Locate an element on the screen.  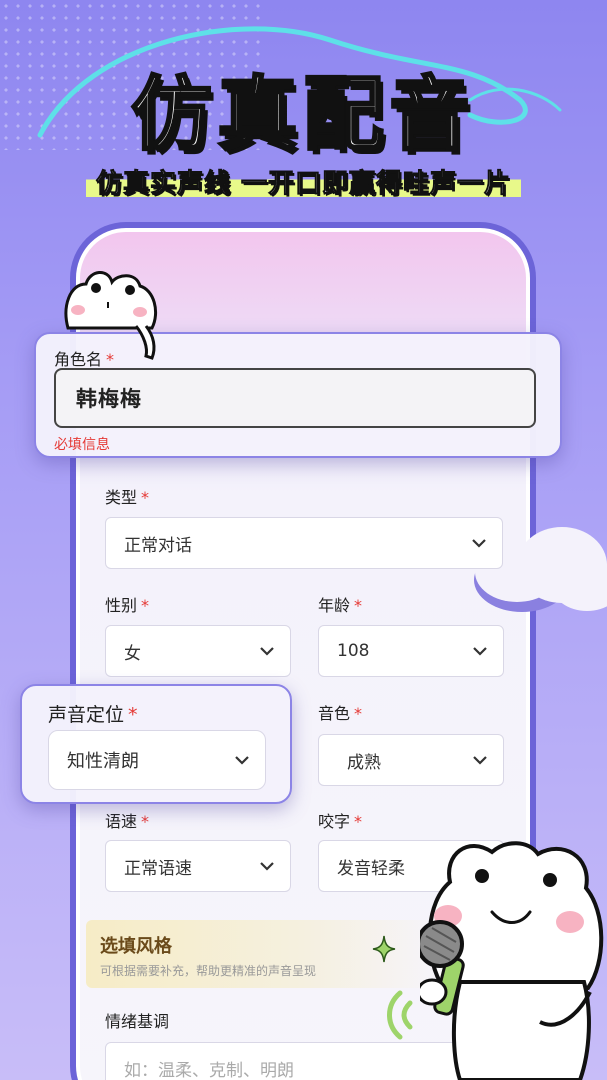
mood-label: 情绪基调 is located at coordinates (137, 1021).